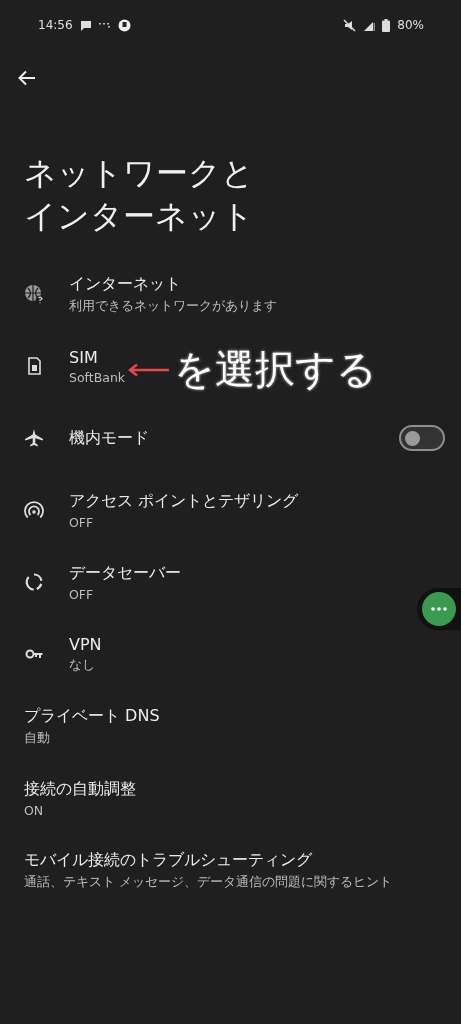  Describe the element at coordinates (82, 665) in the screenshot. I see `item-summary: なし` at that location.